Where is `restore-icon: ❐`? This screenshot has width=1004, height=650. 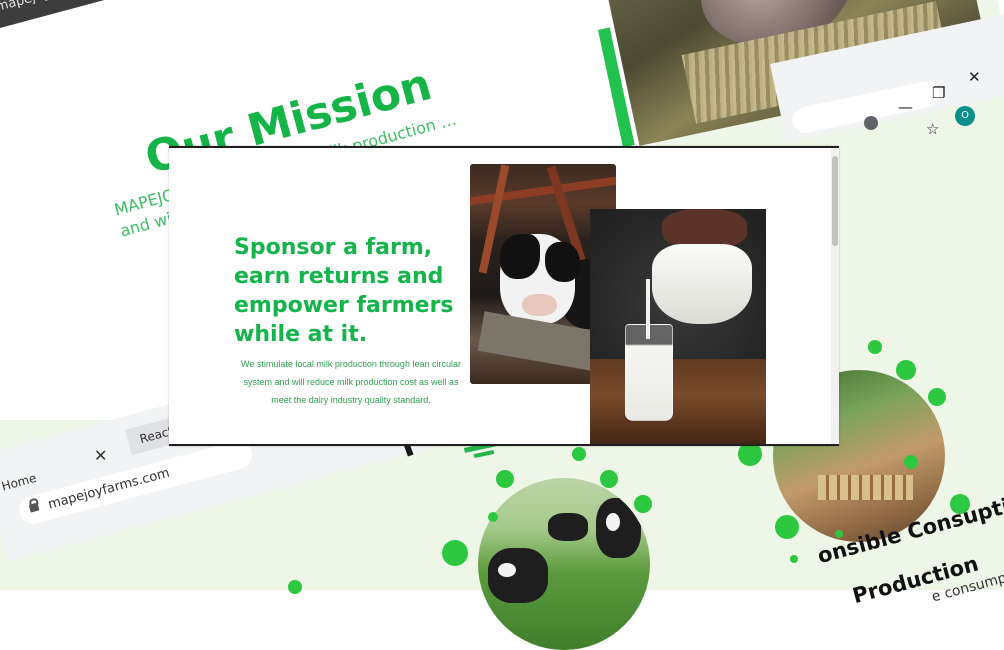 restore-icon: ❐ is located at coordinates (938, 93).